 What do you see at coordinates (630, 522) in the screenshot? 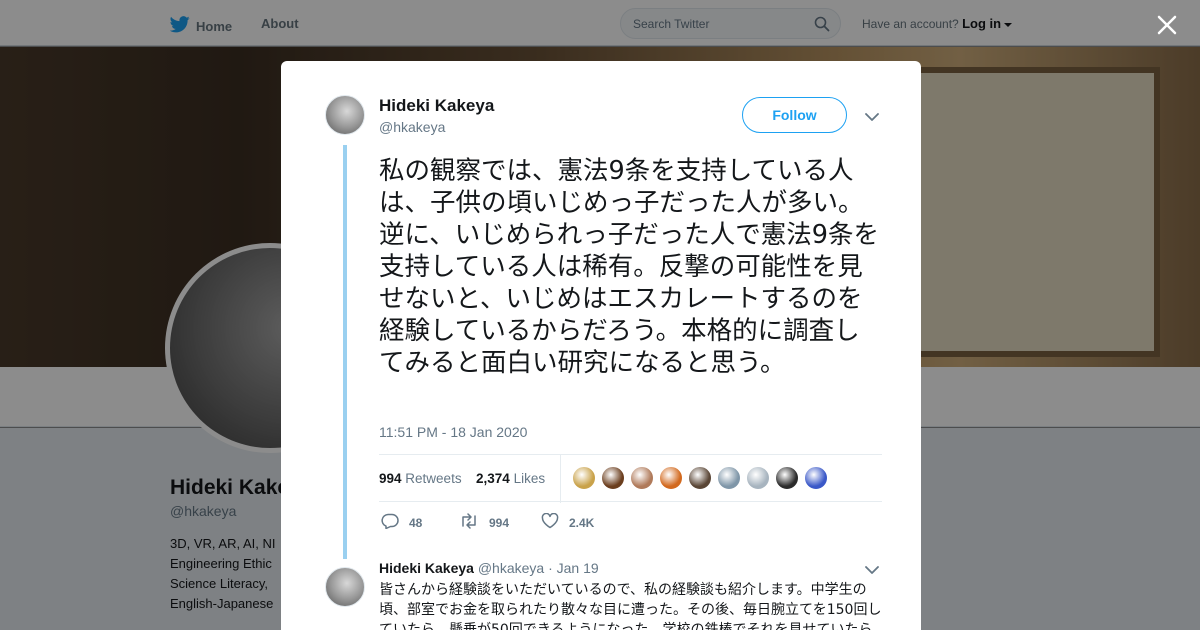
I see `tweet-actions: 48 994 2.4K` at bounding box center [630, 522].